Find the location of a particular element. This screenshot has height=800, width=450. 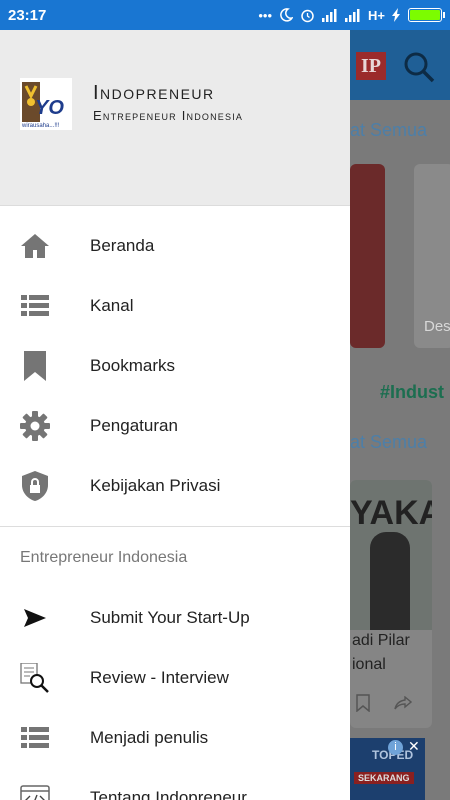

menu-item-kebijakan-privasi: Kebijakan Privasi is located at coordinates (175, 486).